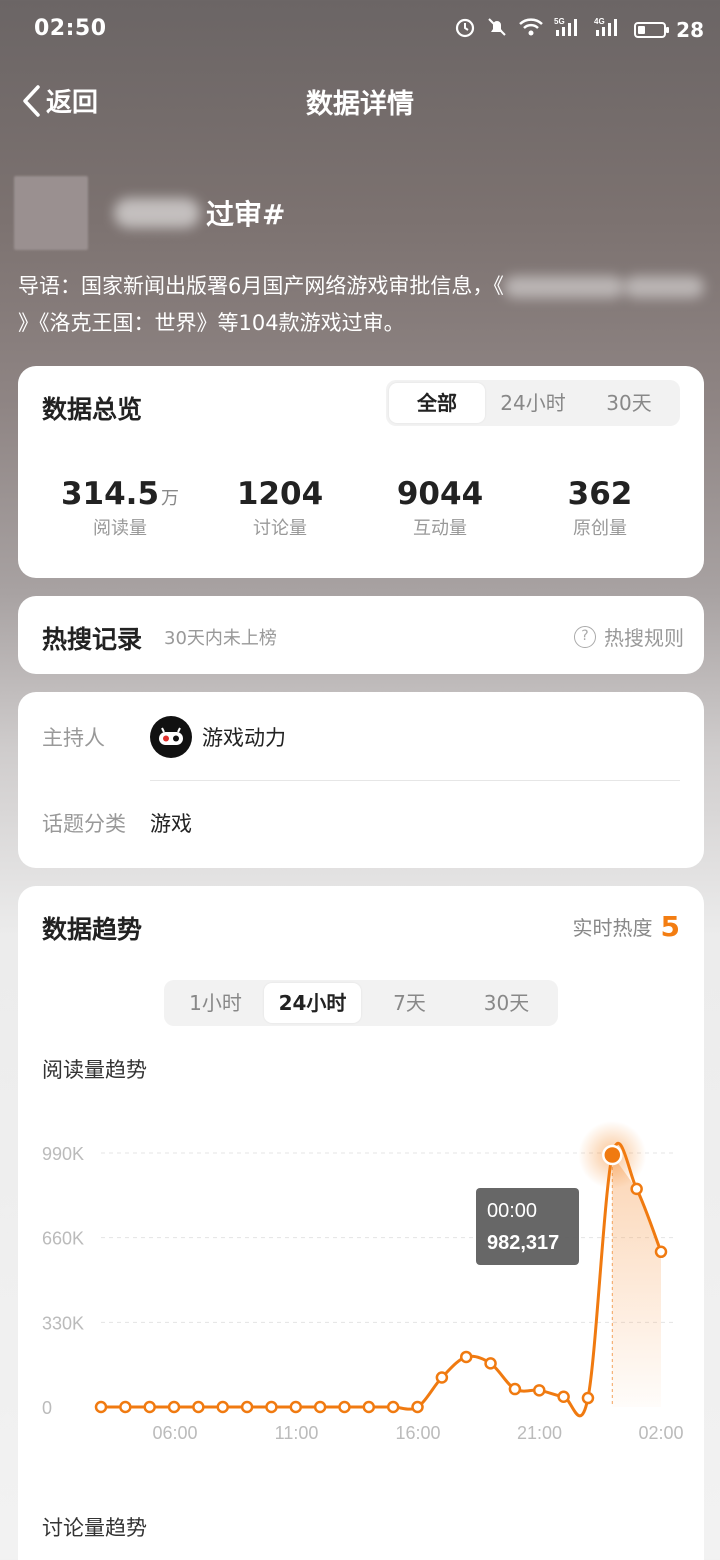 The width and height of the screenshot is (720, 1560). I want to click on alarm-icon, so click(465, 29).